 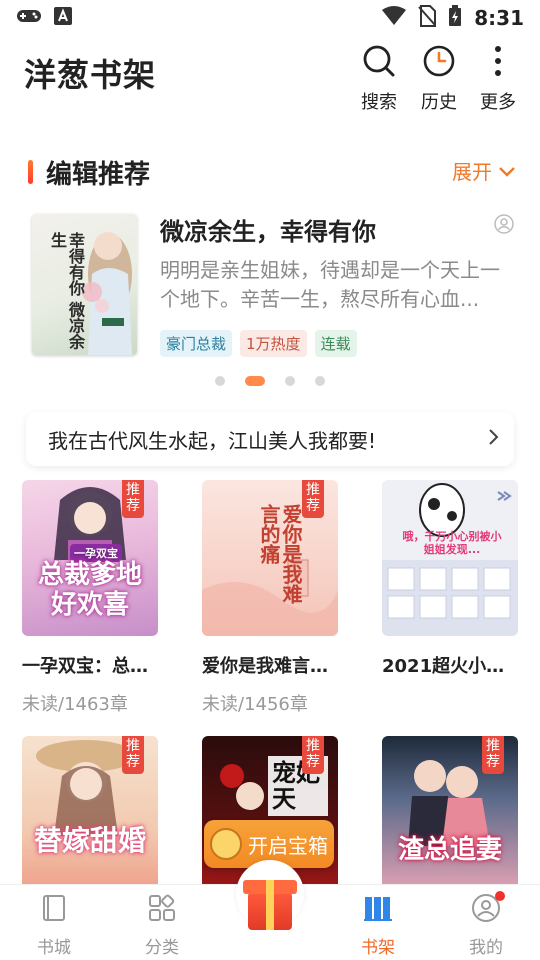 I want to click on cover-title: 替嫁甜婚, so click(x=89, y=840).